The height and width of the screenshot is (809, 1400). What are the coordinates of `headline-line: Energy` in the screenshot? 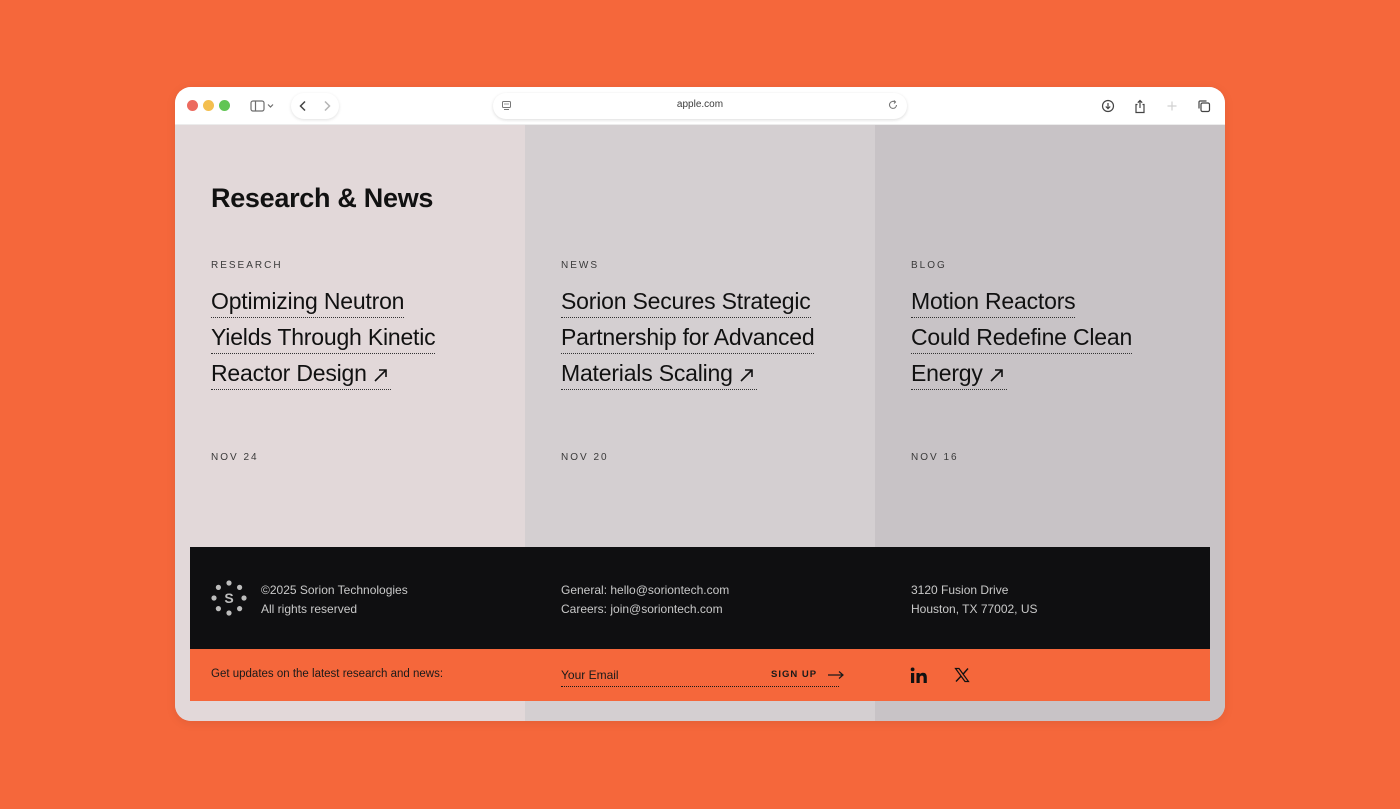 It's located at (959, 373).